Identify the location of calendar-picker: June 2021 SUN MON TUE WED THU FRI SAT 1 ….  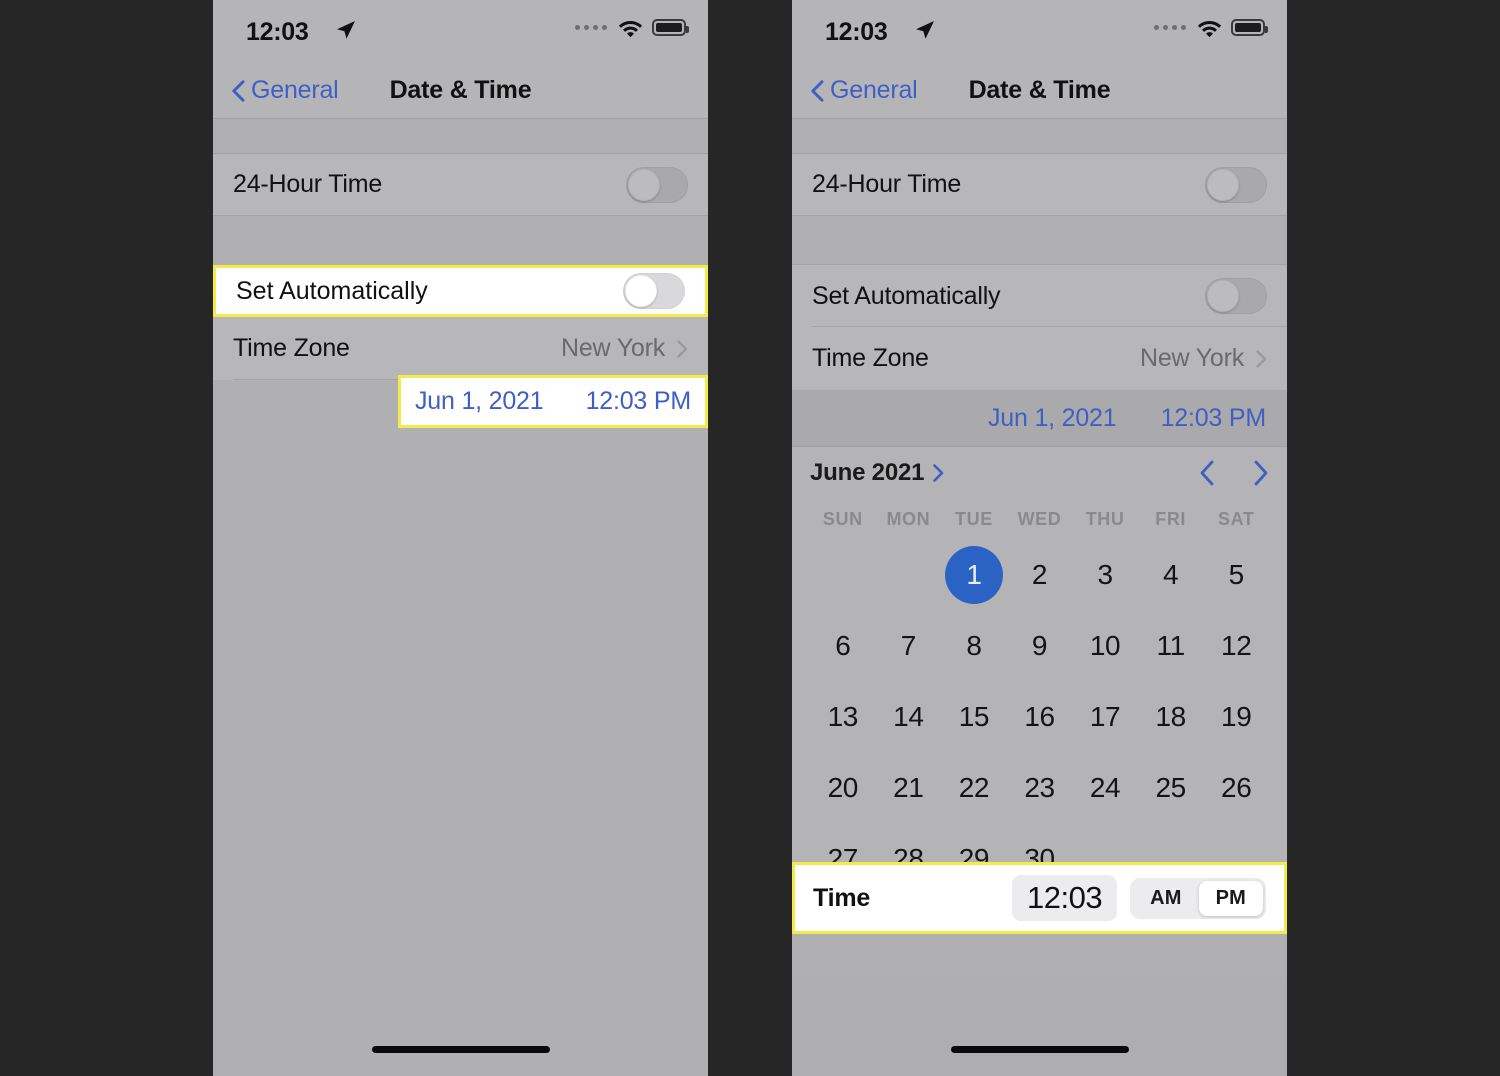
(1039, 673).